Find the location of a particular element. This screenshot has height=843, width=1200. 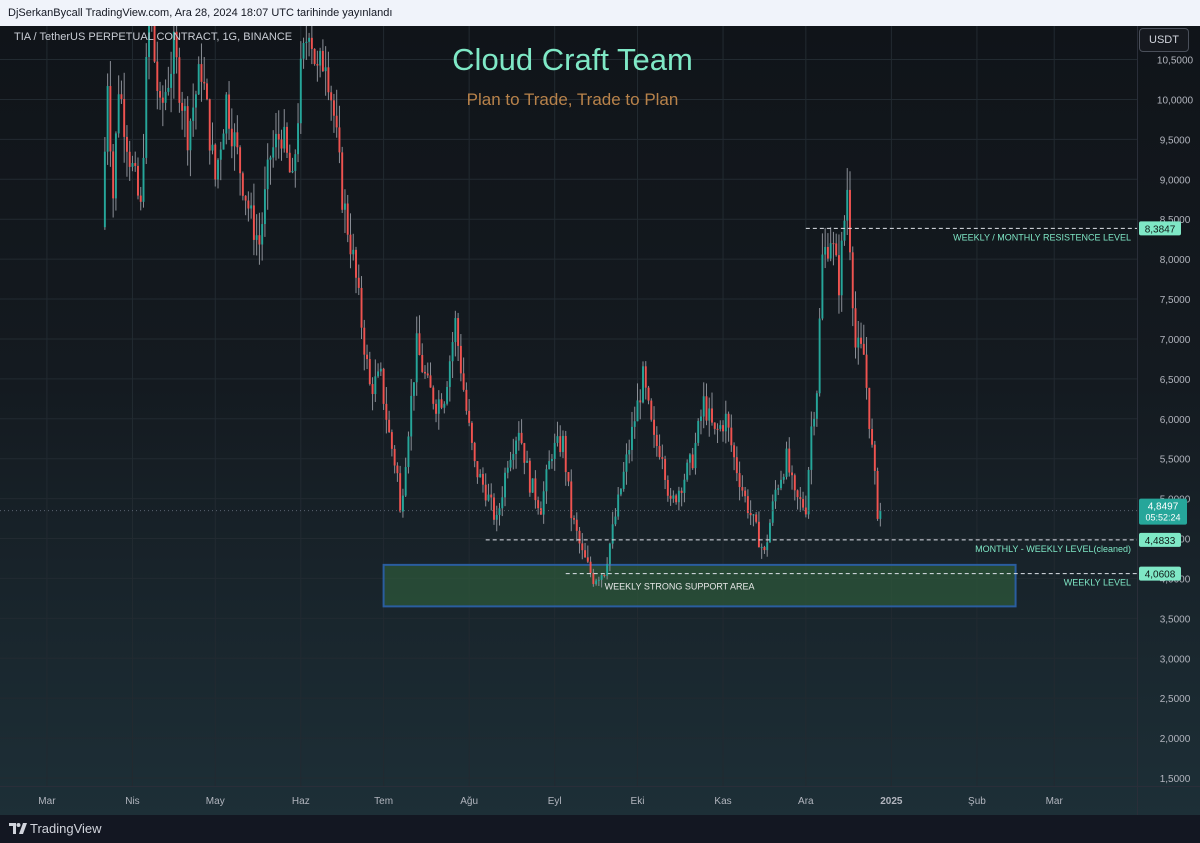

tradingview-logo-icon is located at coordinates (18, 828).